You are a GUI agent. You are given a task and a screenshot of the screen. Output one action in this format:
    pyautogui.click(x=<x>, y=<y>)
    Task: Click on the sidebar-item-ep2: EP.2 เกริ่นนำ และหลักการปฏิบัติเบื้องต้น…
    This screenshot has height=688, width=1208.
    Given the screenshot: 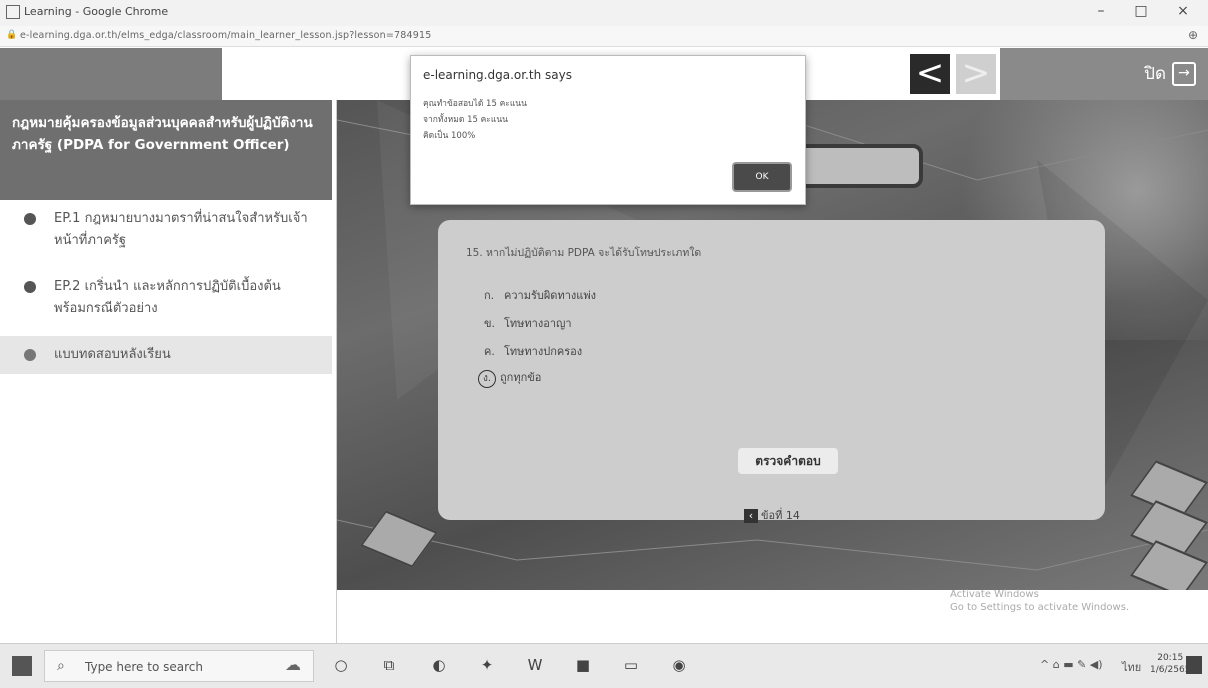 What is the action you would take?
    pyautogui.click(x=166, y=298)
    